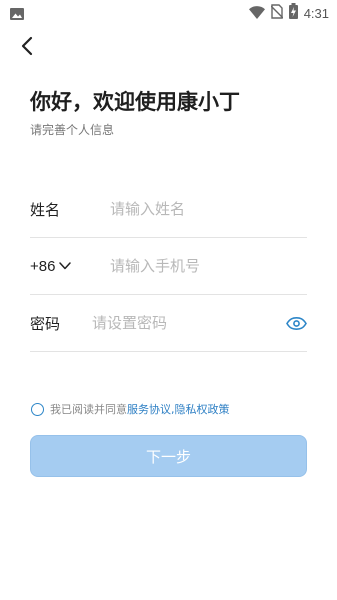 This screenshot has width=337, height=600. I want to click on wifi-icon, so click(256, 13).